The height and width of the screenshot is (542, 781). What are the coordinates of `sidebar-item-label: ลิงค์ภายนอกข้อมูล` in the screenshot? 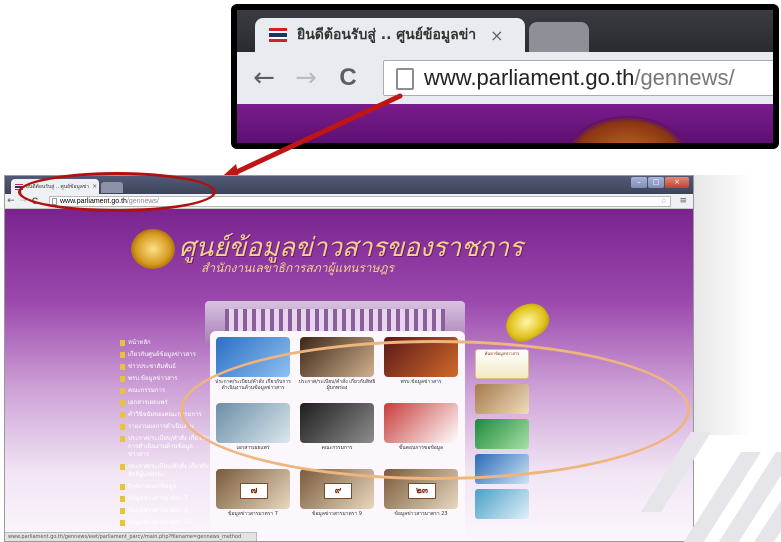 It's located at (152, 486).